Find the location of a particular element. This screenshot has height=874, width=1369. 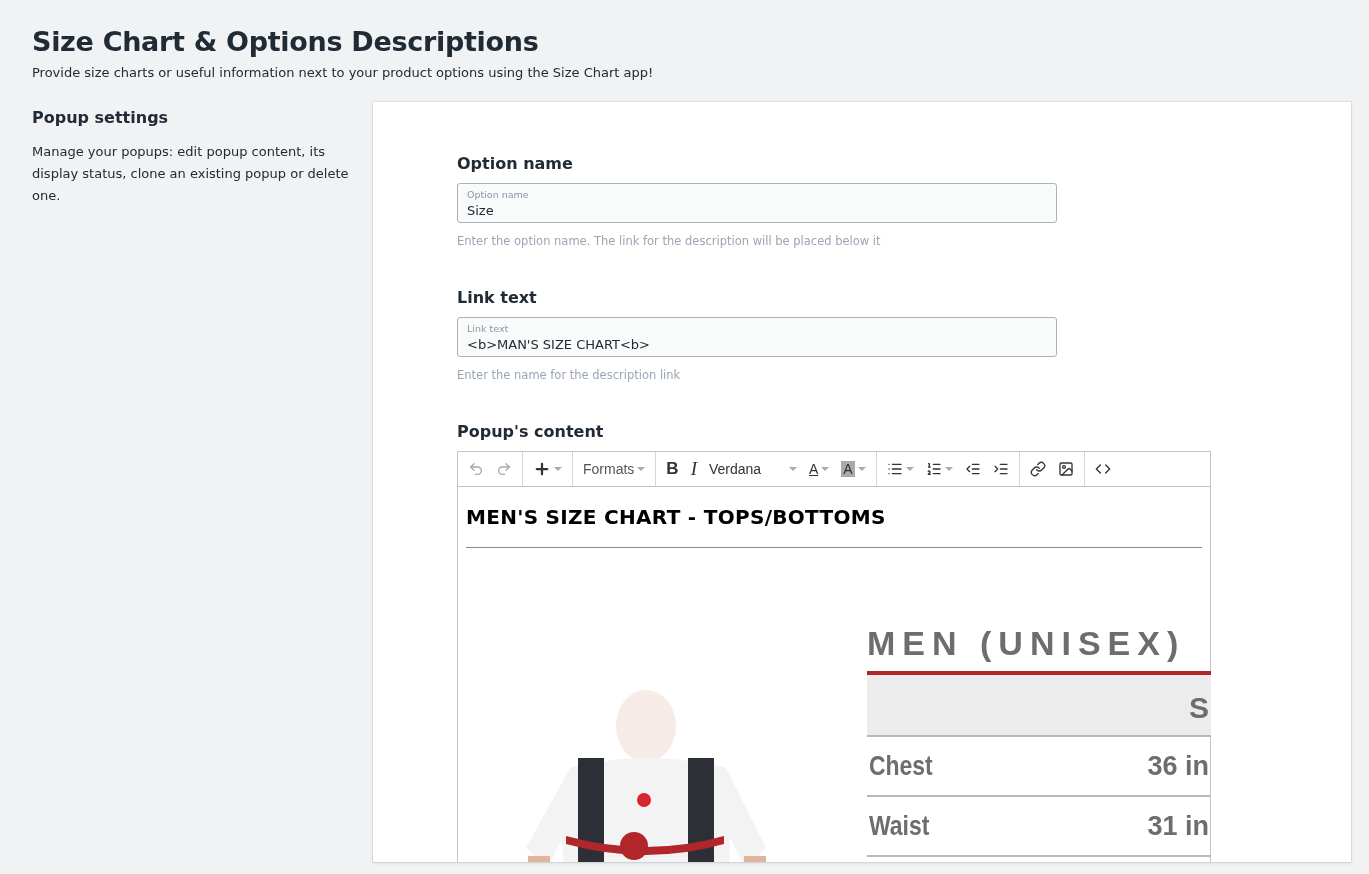

undo-icon is located at coordinates (476, 469).